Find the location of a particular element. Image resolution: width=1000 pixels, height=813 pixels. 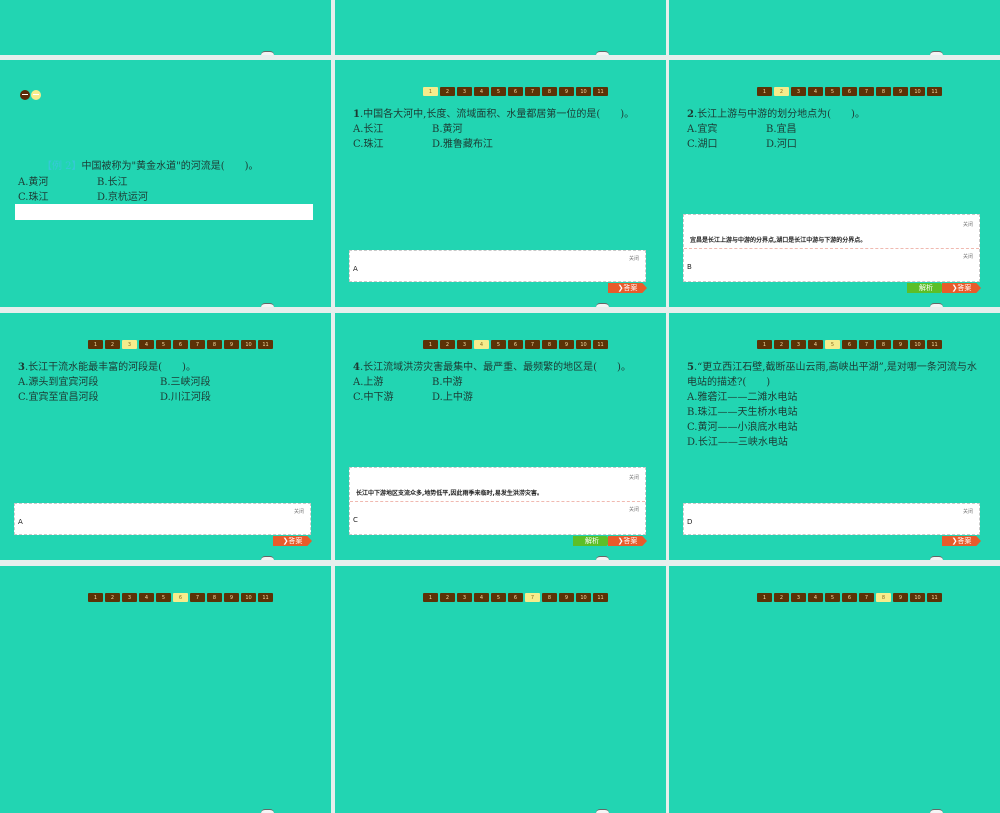

option: B.黄河 is located at coordinates (471, 129).